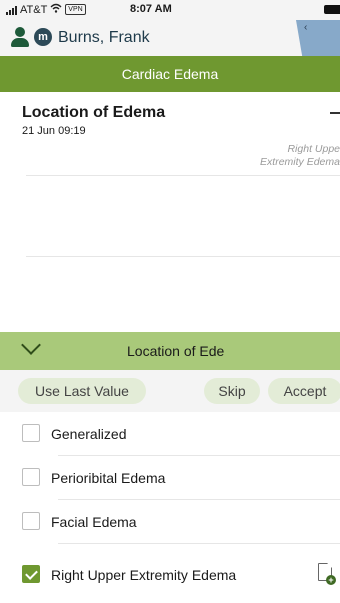 Image resolution: width=340 pixels, height=603 pixels. I want to click on chevron-down-icon, so click(31, 345).